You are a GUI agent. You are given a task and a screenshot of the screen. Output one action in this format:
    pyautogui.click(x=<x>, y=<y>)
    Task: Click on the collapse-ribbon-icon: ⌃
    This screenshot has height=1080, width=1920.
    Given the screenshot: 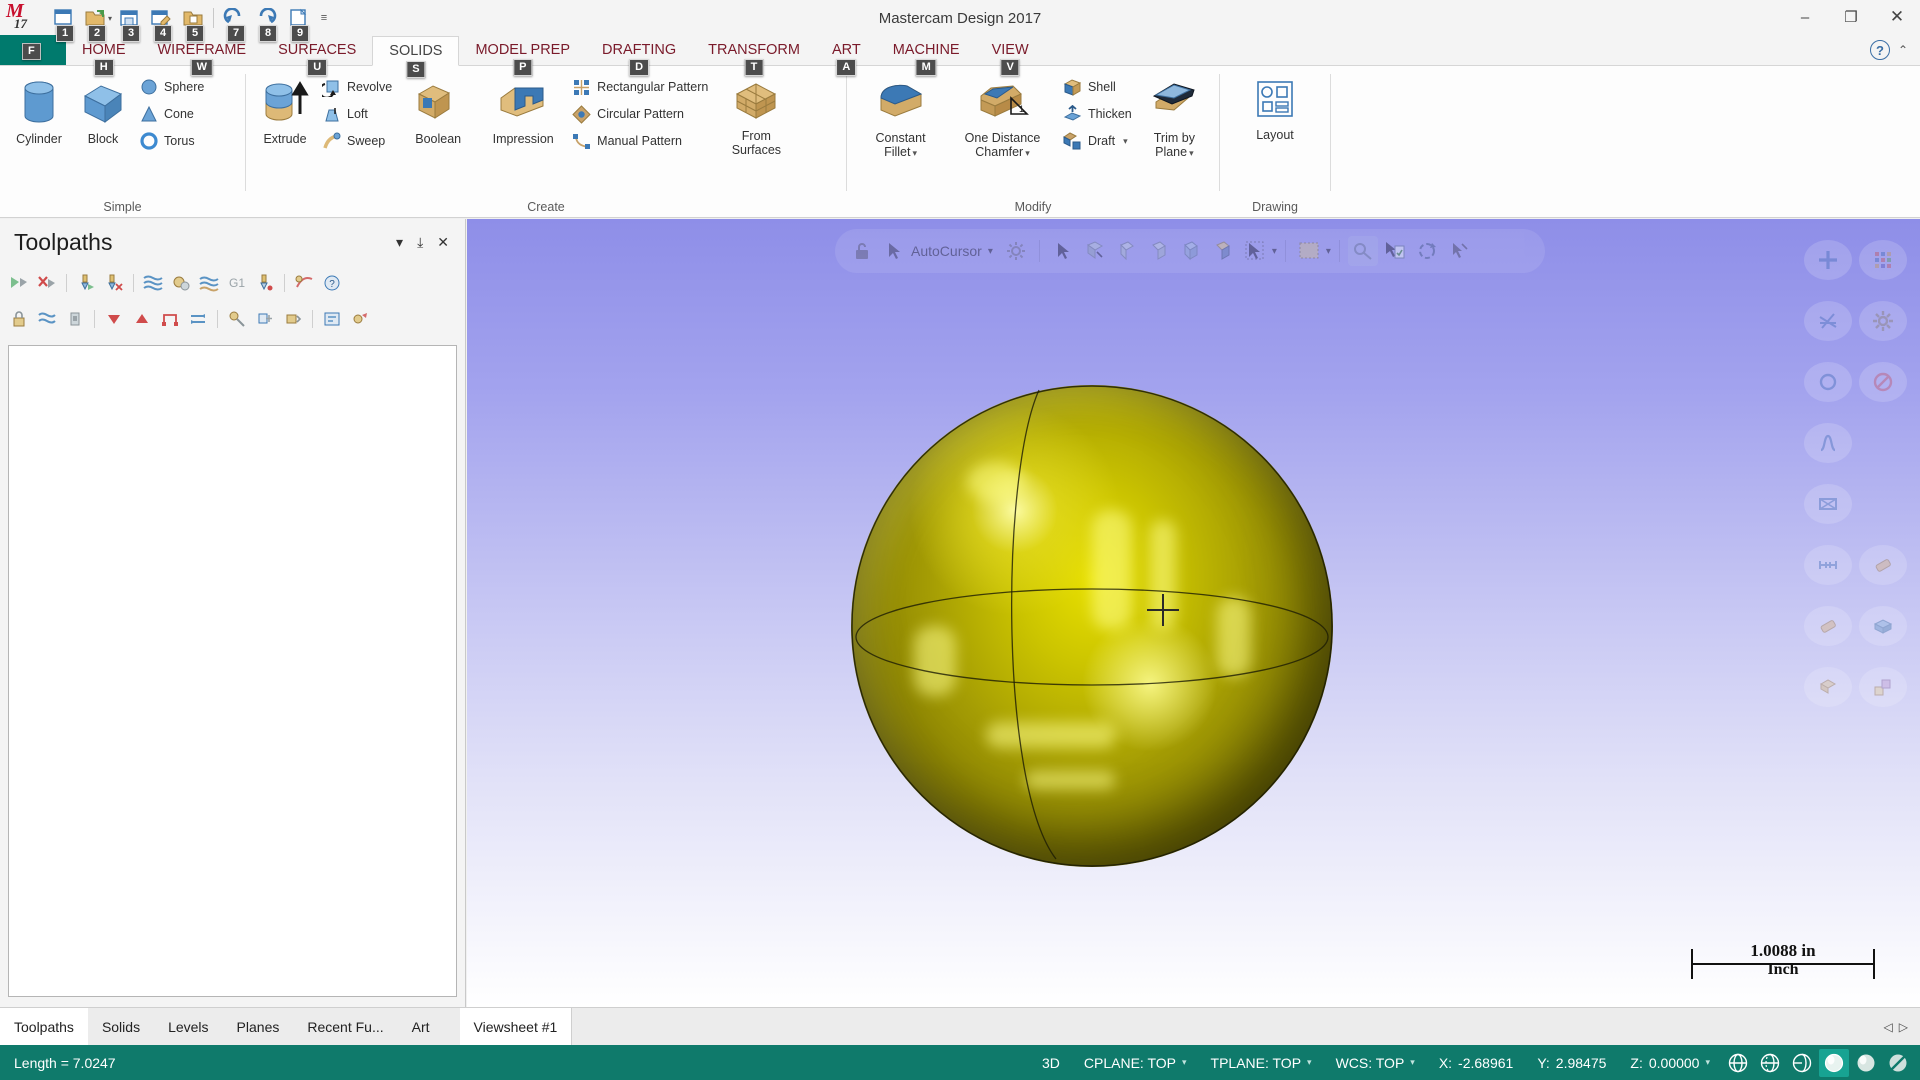 What is the action you would take?
    pyautogui.click(x=1903, y=50)
    